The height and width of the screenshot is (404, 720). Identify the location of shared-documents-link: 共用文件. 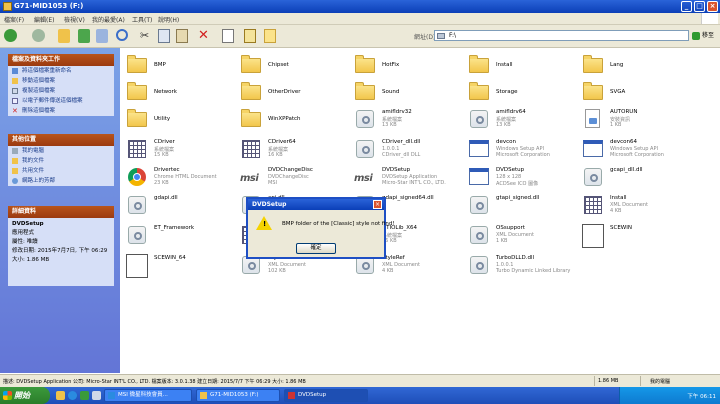
(61, 171).